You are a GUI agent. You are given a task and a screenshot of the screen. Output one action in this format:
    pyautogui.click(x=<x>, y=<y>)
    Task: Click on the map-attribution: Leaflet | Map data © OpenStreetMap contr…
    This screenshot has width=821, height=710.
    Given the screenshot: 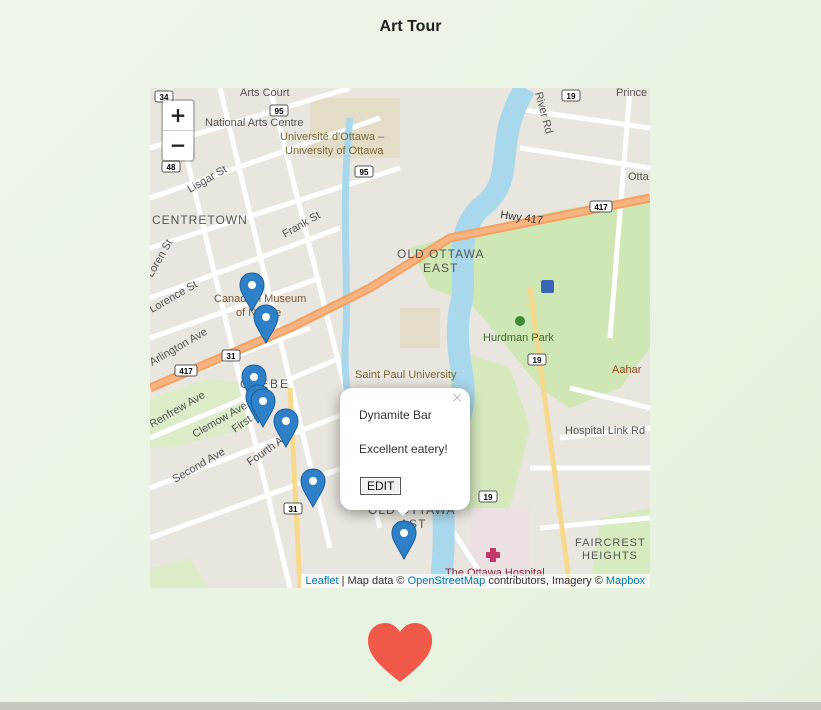 What is the action you would take?
    pyautogui.click(x=475, y=581)
    